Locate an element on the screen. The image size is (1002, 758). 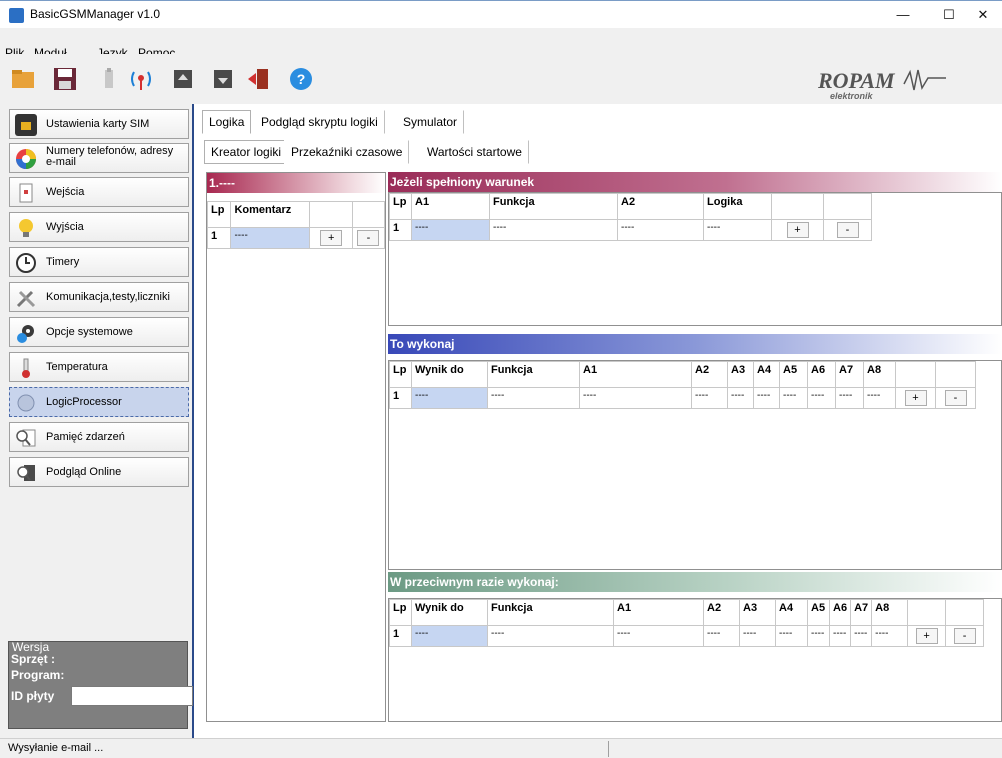
sidebar-item-online-view: Podgląd Online is located at coordinates (99, 472).